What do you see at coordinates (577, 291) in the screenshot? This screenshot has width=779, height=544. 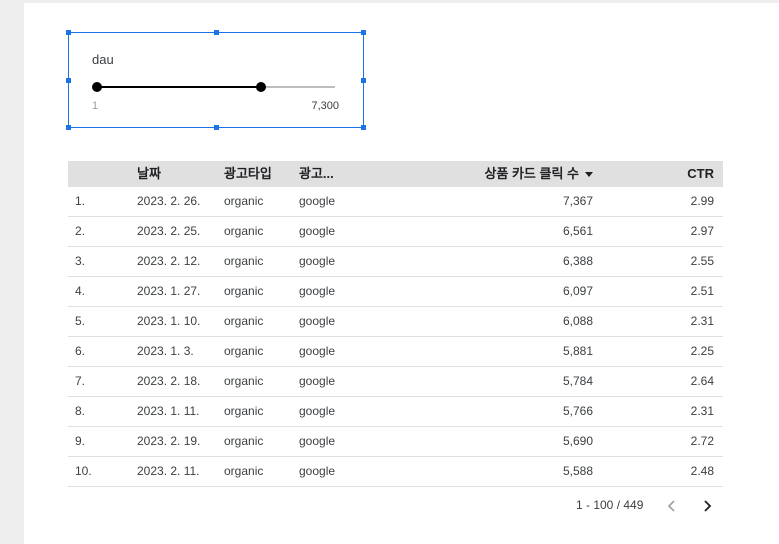 I see `row-clicks: 6,097` at bounding box center [577, 291].